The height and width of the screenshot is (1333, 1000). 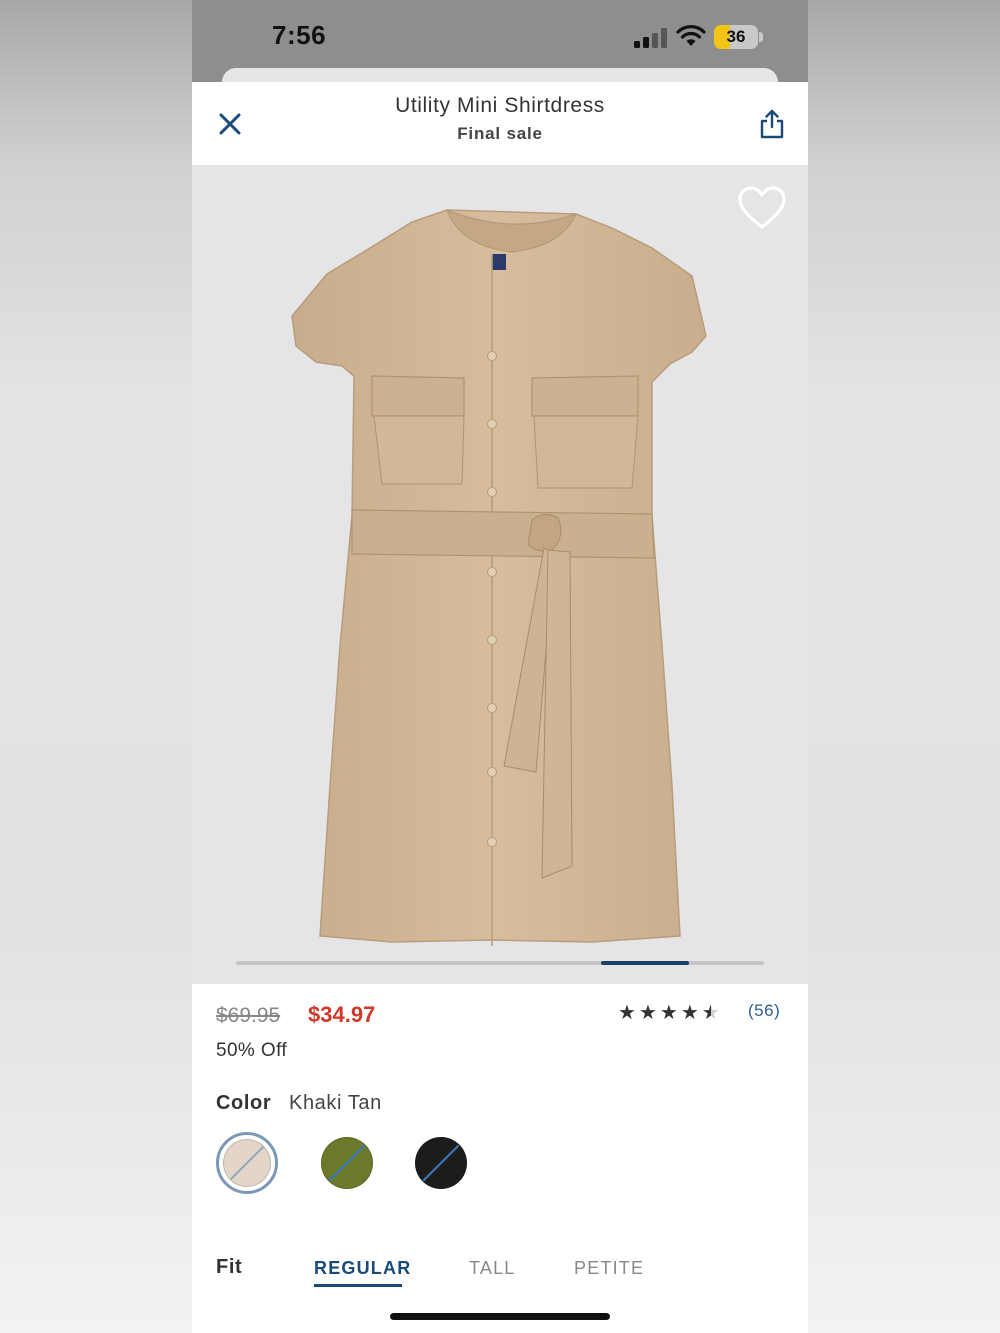 What do you see at coordinates (342, 1014) in the screenshot?
I see `sale-price: $34.97` at bounding box center [342, 1014].